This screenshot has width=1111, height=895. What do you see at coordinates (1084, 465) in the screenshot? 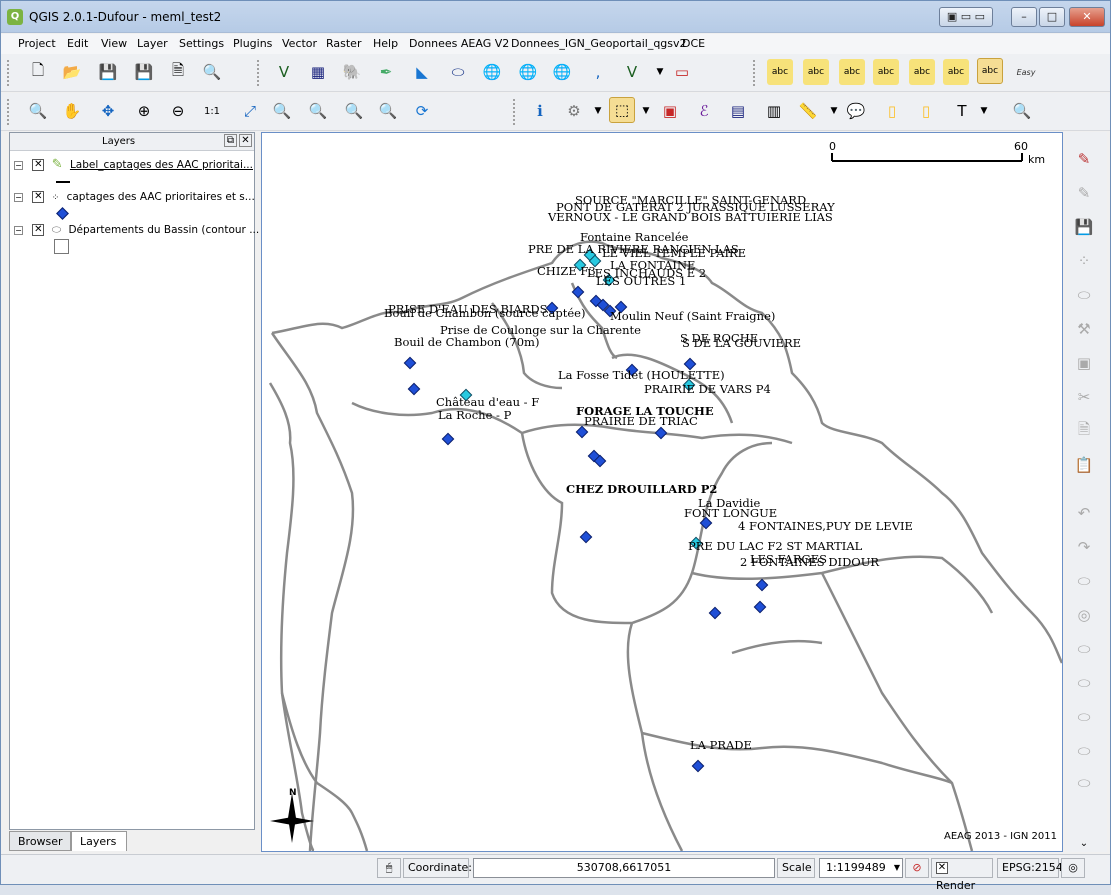
I see `paste-features-icon: 📋` at bounding box center [1084, 465].